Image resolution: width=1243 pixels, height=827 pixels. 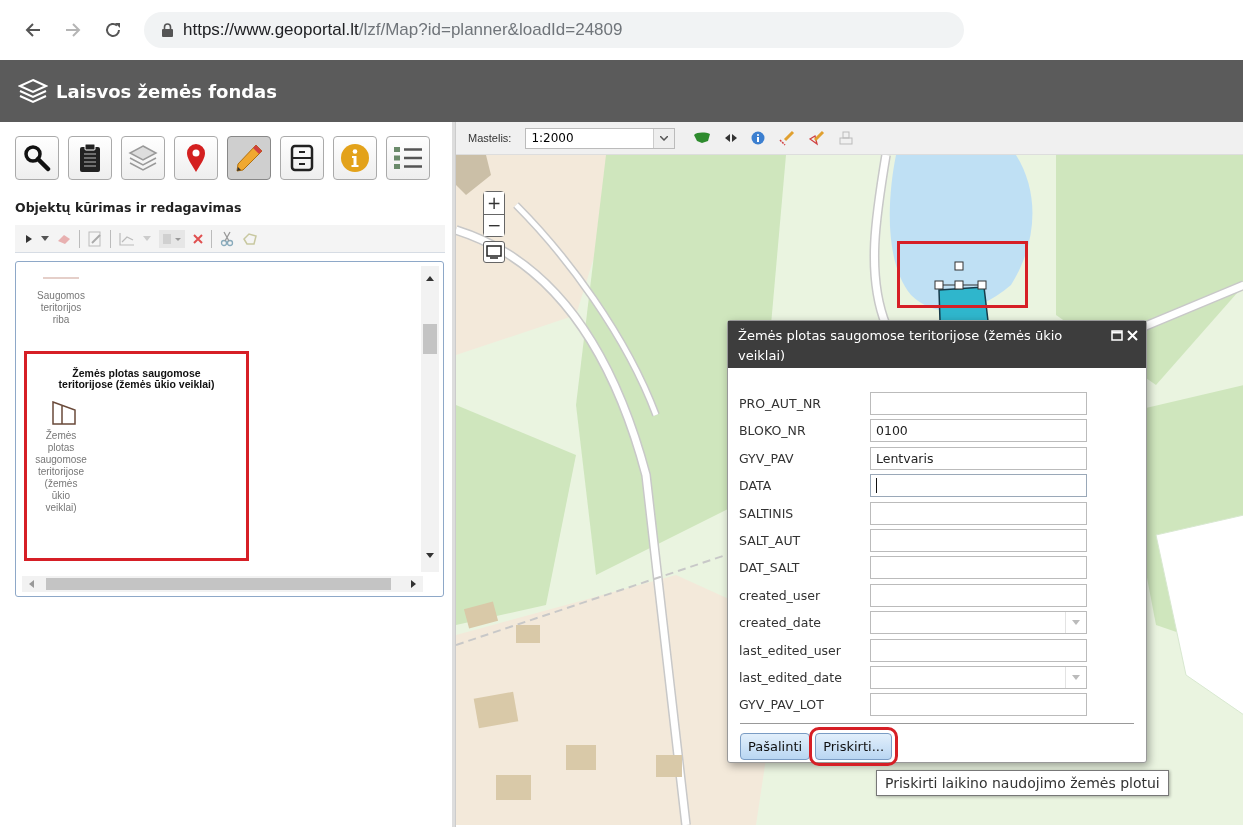 I want to click on field-label: DAT_SALT, so click(x=770, y=568).